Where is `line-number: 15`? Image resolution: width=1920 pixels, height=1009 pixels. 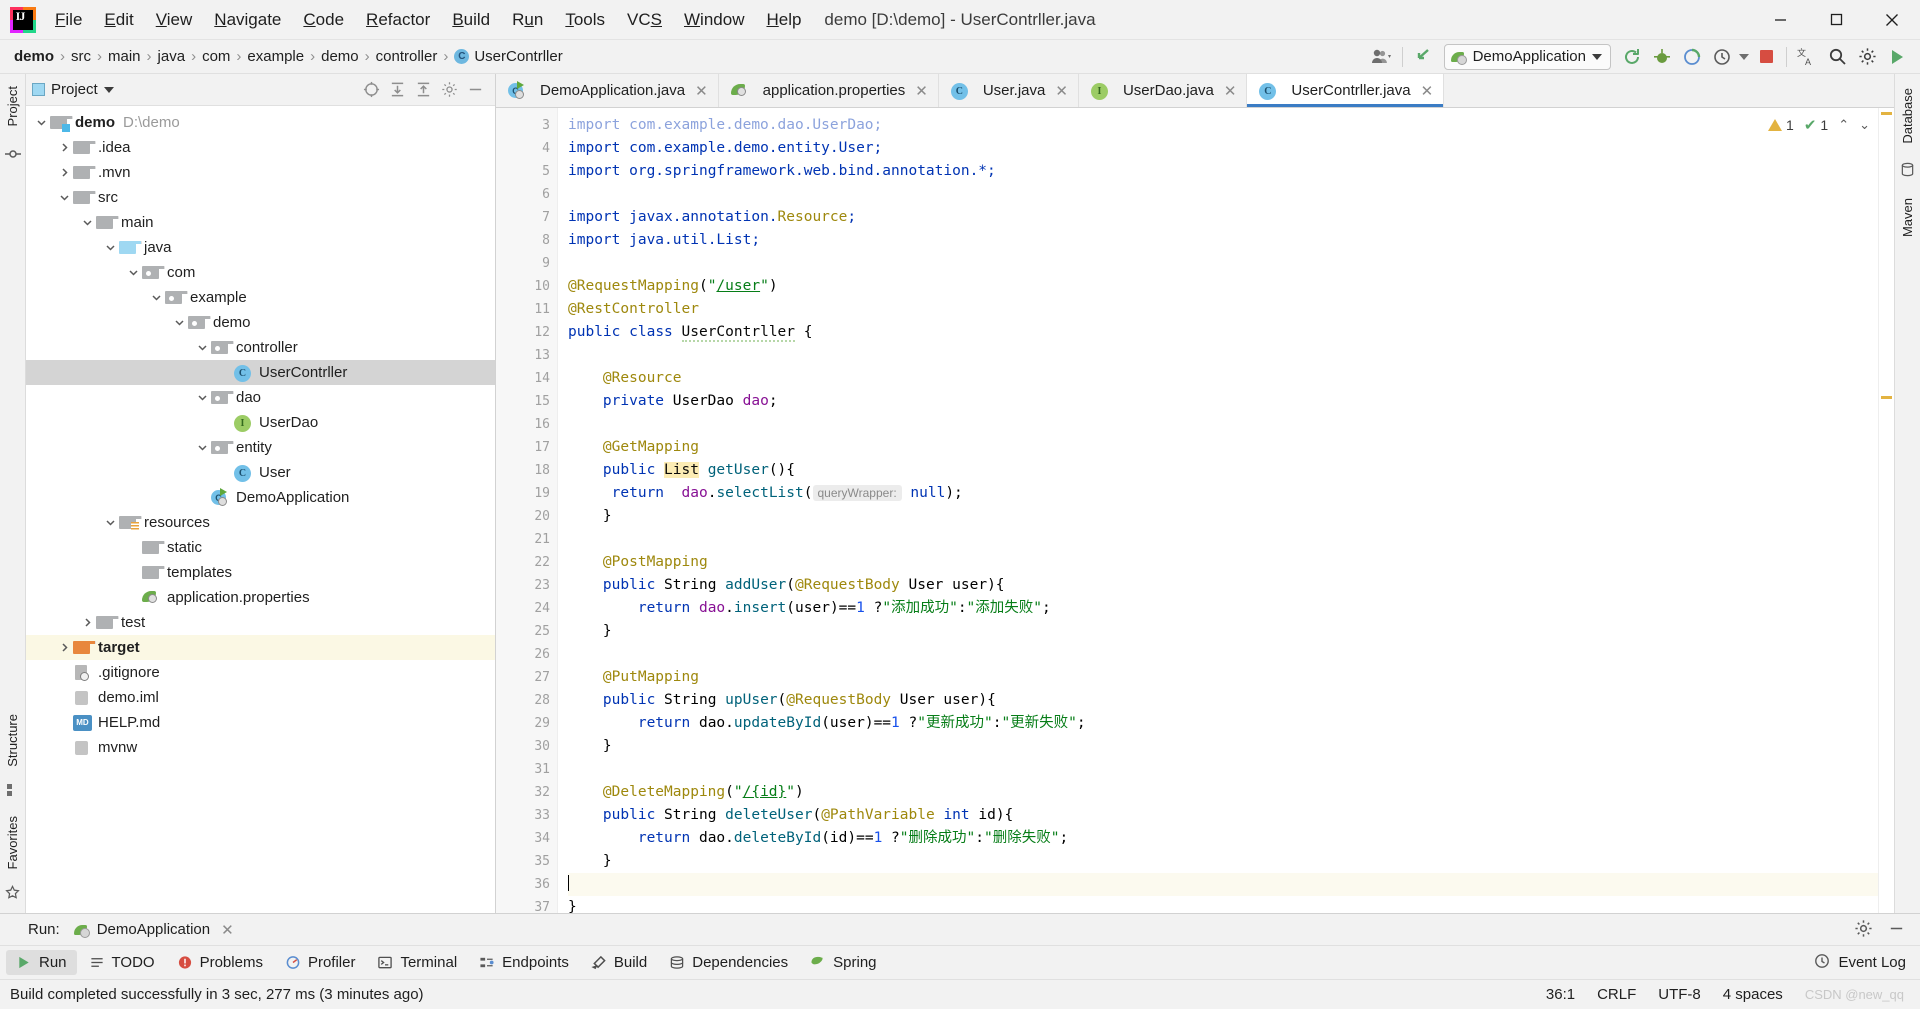
line-number: 15 is located at coordinates (526, 401).